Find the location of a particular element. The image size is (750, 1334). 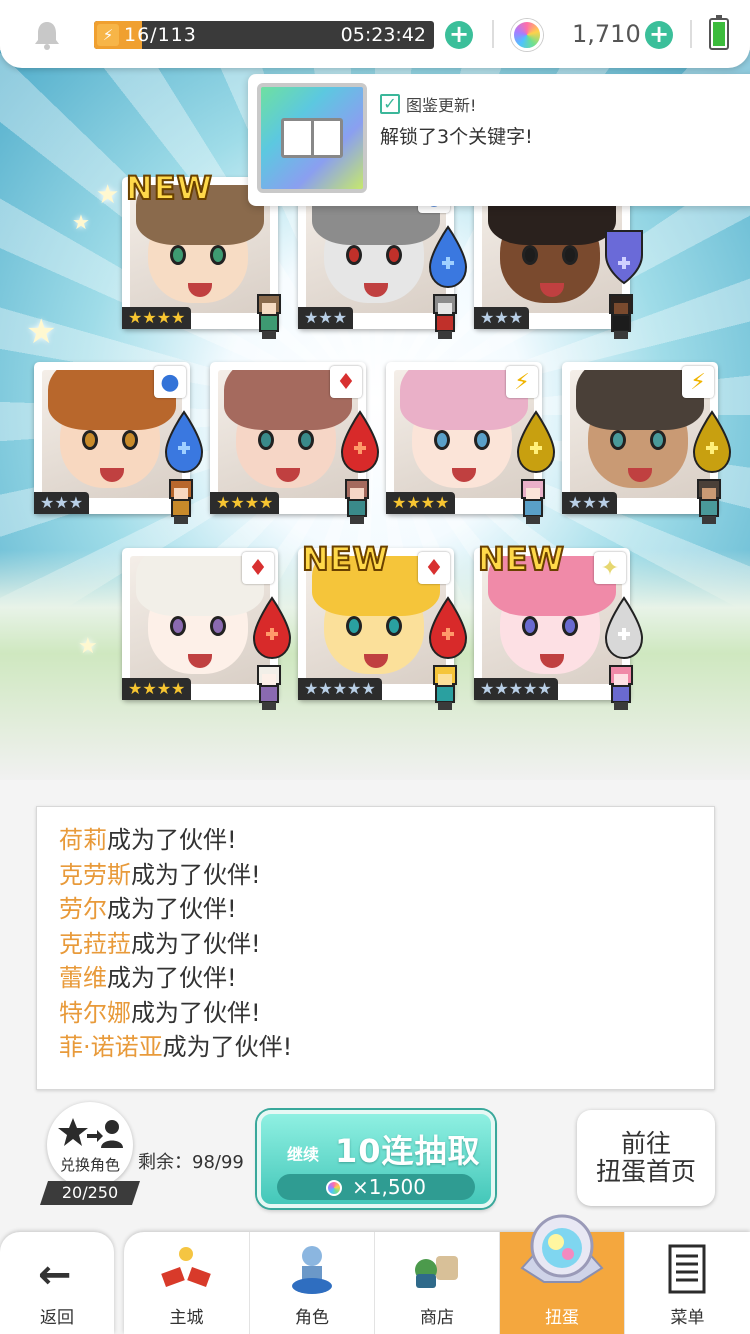

codex-update-notification: ✓ 图鉴更新! 解锁了3个关键字! is located at coordinates (499, 140).